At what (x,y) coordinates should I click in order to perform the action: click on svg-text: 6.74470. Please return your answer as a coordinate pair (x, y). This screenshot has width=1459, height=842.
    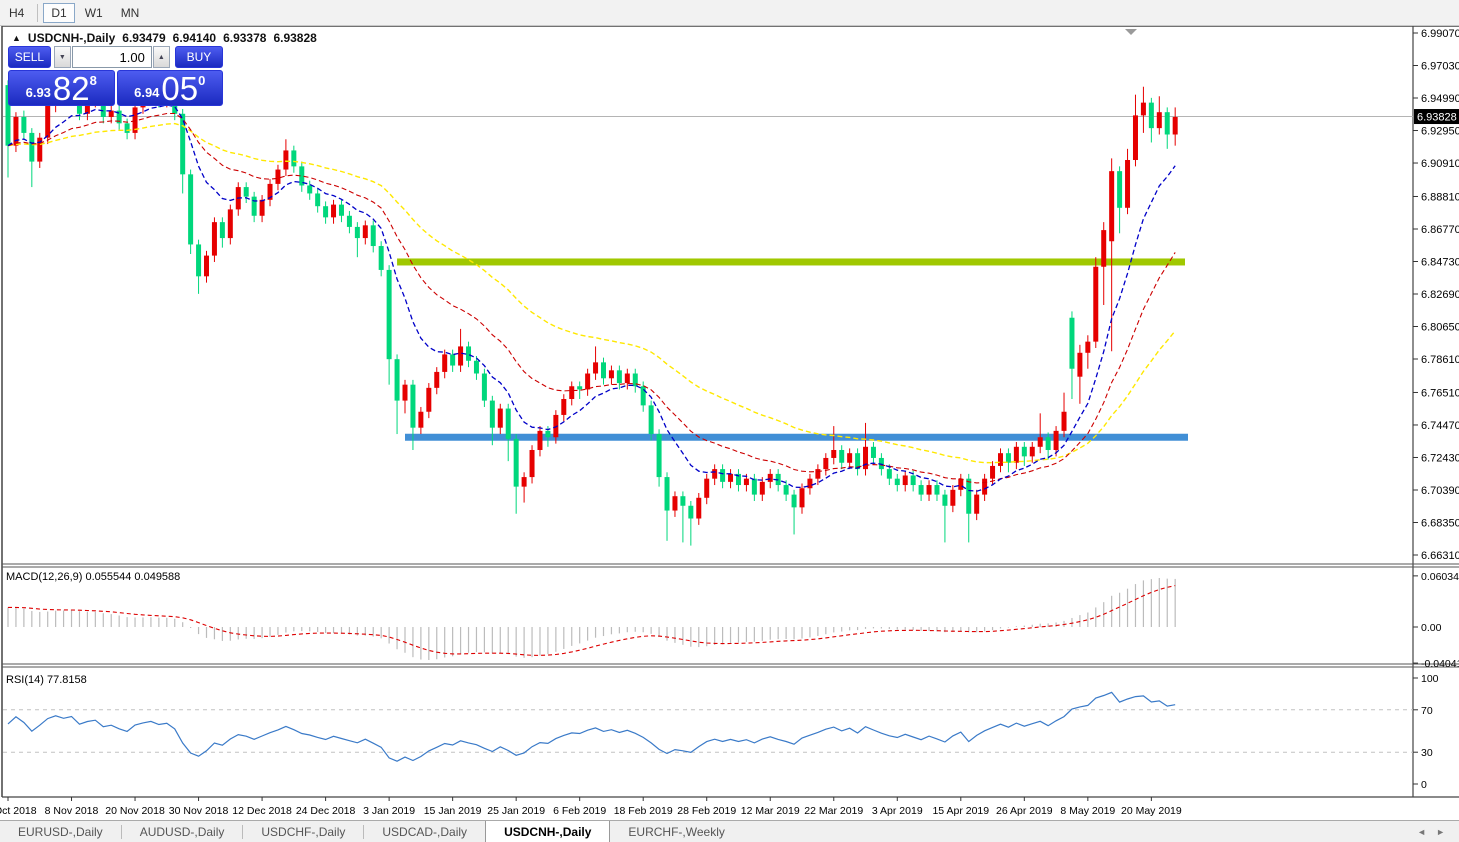
    Looking at the image, I should click on (1440, 426).